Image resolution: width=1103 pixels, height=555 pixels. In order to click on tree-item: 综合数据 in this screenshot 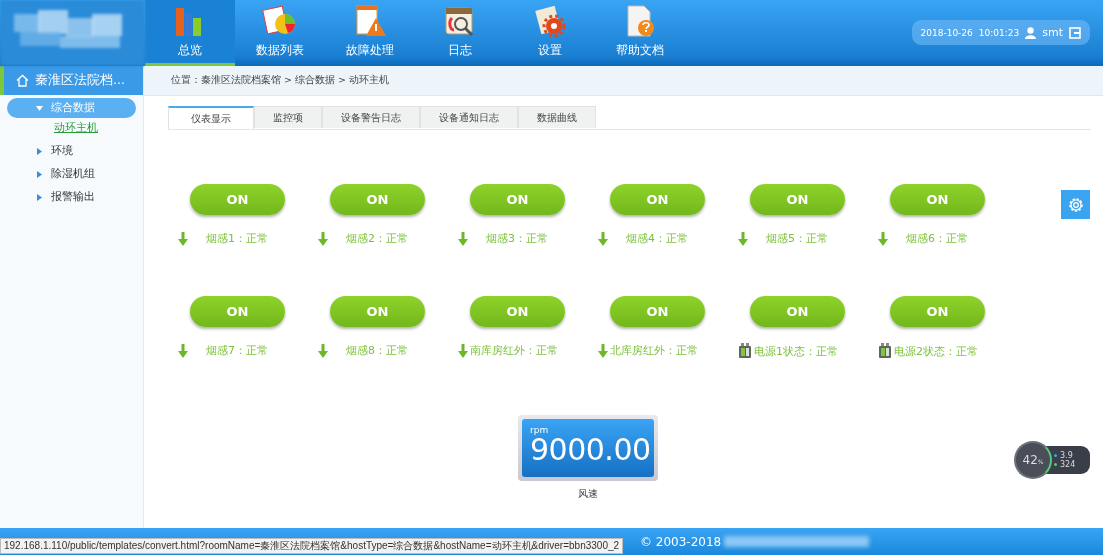, I will do `click(71, 108)`.